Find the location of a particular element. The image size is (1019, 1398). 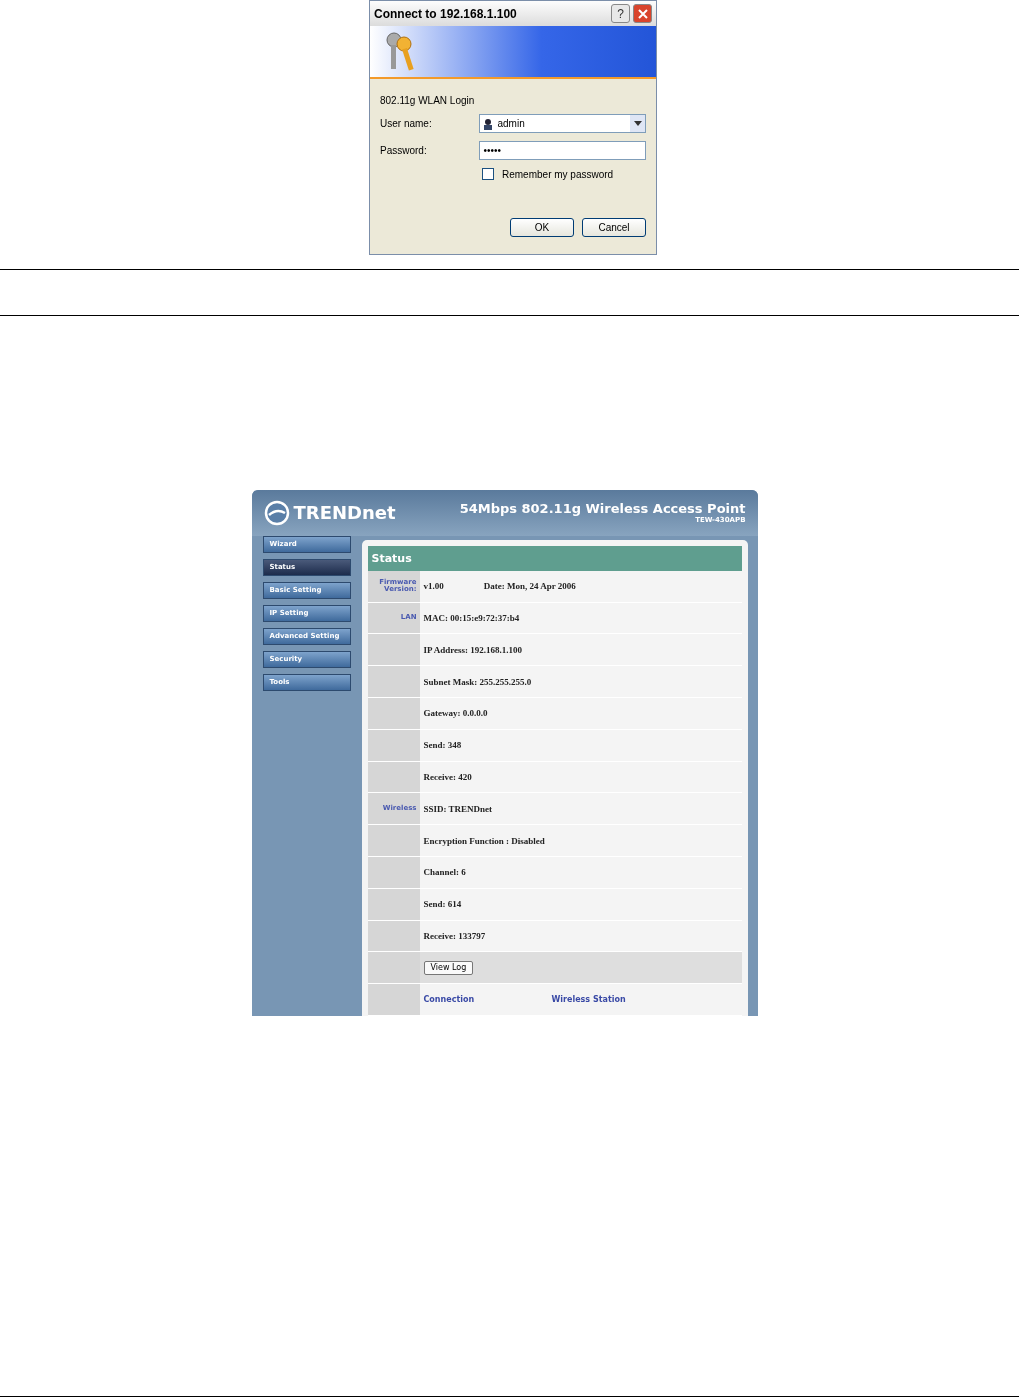

status-value: Send: 348 is located at coordinates (442, 745).